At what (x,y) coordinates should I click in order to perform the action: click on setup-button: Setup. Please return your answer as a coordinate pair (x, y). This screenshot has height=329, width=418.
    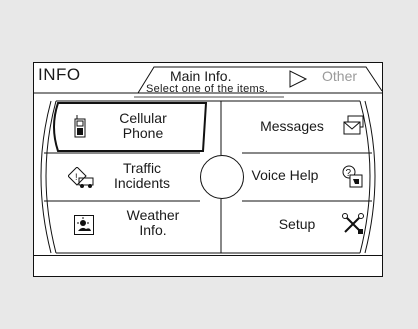
    Looking at the image, I should click on (299, 225).